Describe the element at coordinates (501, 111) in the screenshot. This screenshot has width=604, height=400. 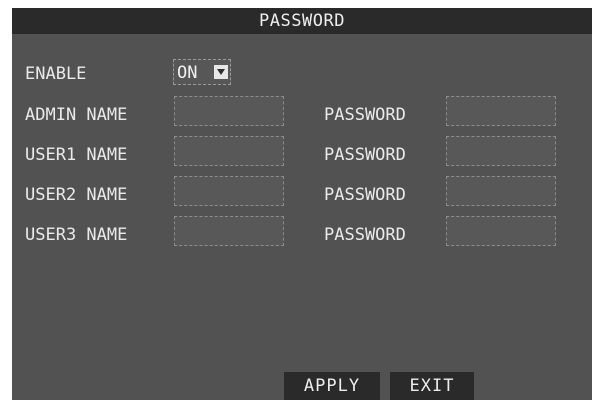
I see `admin-password-field` at that location.